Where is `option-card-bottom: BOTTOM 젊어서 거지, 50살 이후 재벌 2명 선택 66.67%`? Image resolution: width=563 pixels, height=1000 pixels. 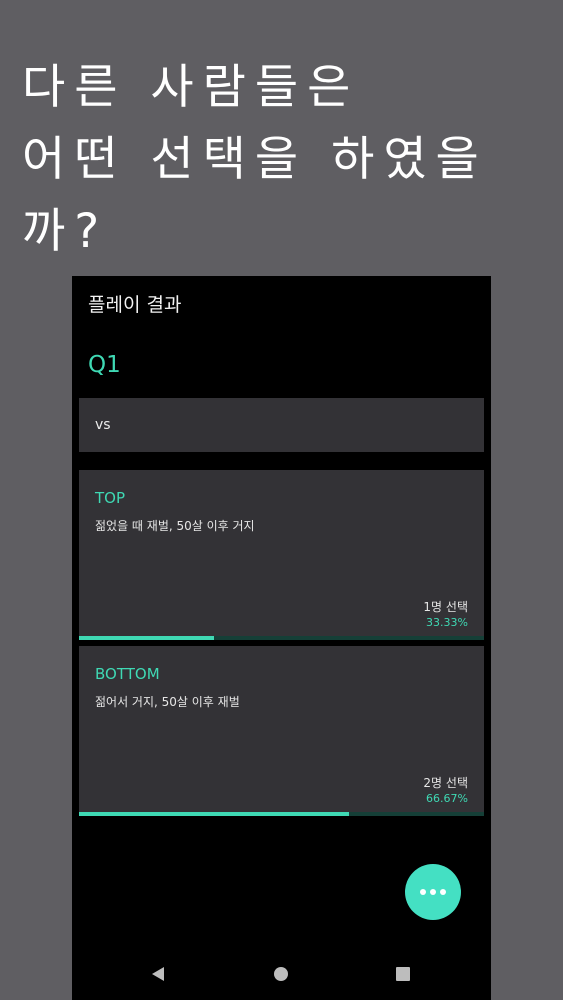
option-card-bottom: BOTTOM 젊어서 거지, 50살 이후 재벌 2명 선택 66.67% is located at coordinates (281, 731).